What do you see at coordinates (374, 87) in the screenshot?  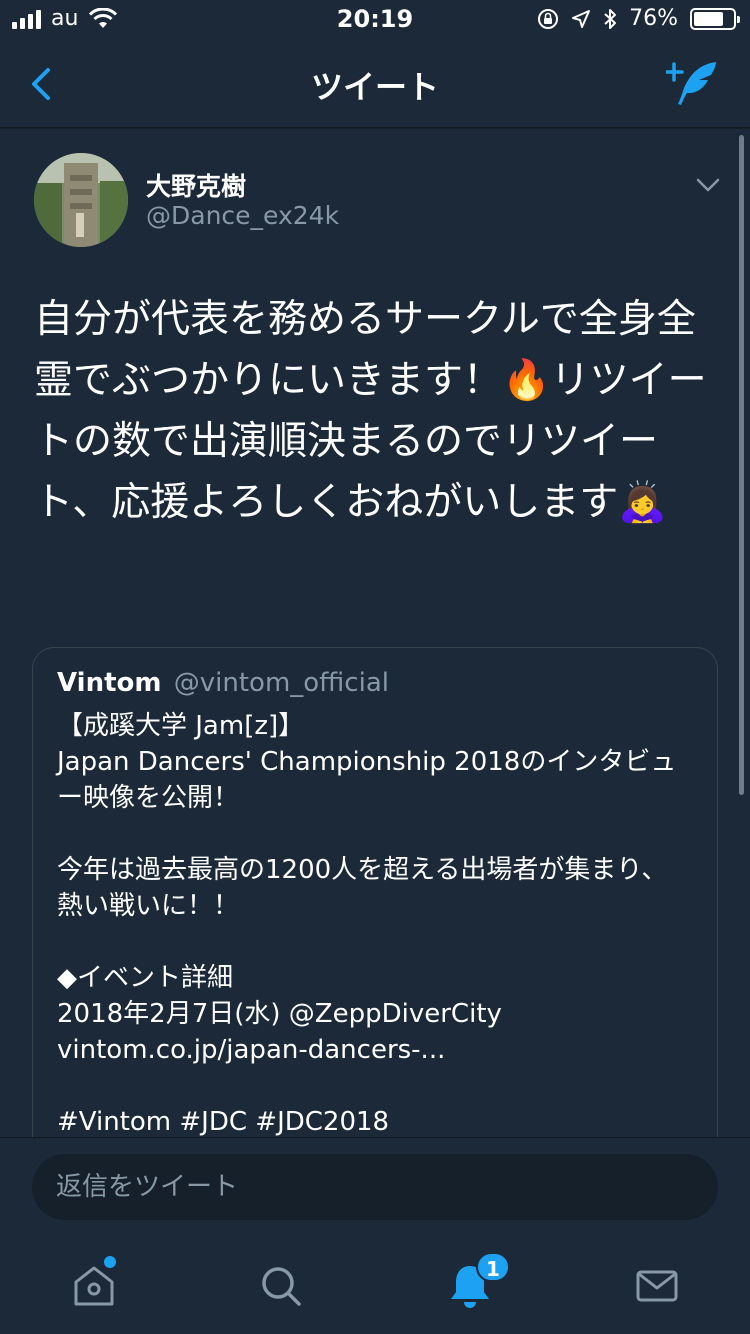 I see `page-title: ツイート` at bounding box center [374, 87].